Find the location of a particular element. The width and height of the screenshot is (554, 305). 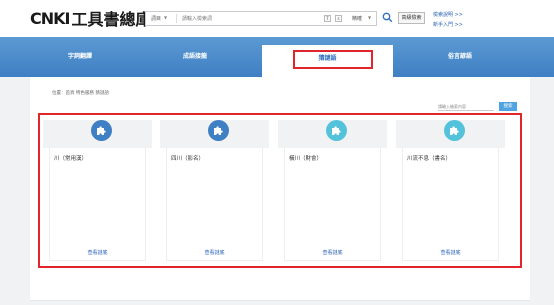

search-divider is located at coordinates (176, 18).